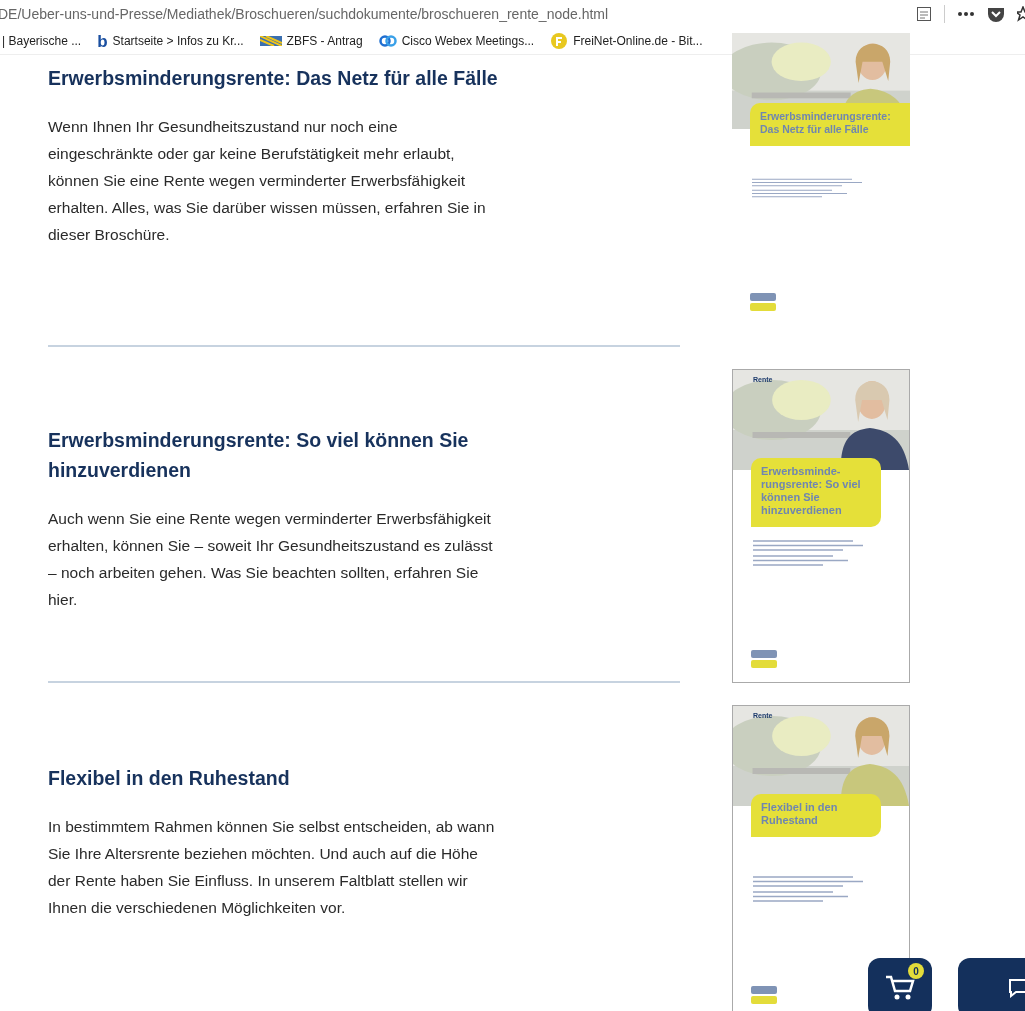 The width and height of the screenshot is (1025, 1011). What do you see at coordinates (102, 41) in the screenshot?
I see `bookmark-icon: b` at bounding box center [102, 41].